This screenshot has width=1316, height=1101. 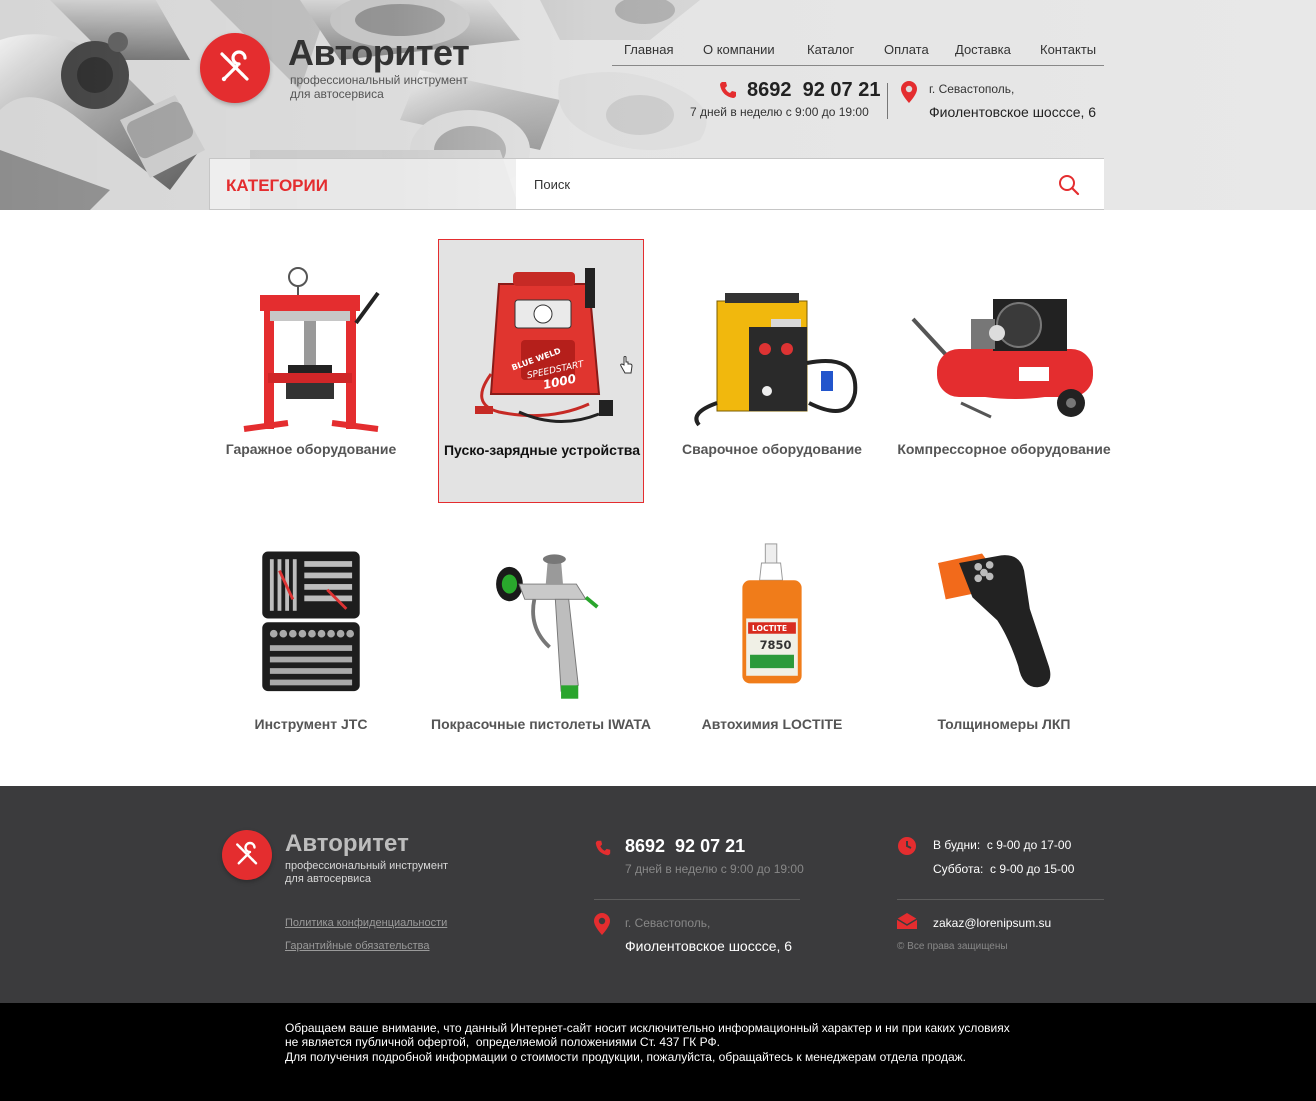 What do you see at coordinates (1069, 185) in the screenshot?
I see `search-icon` at bounding box center [1069, 185].